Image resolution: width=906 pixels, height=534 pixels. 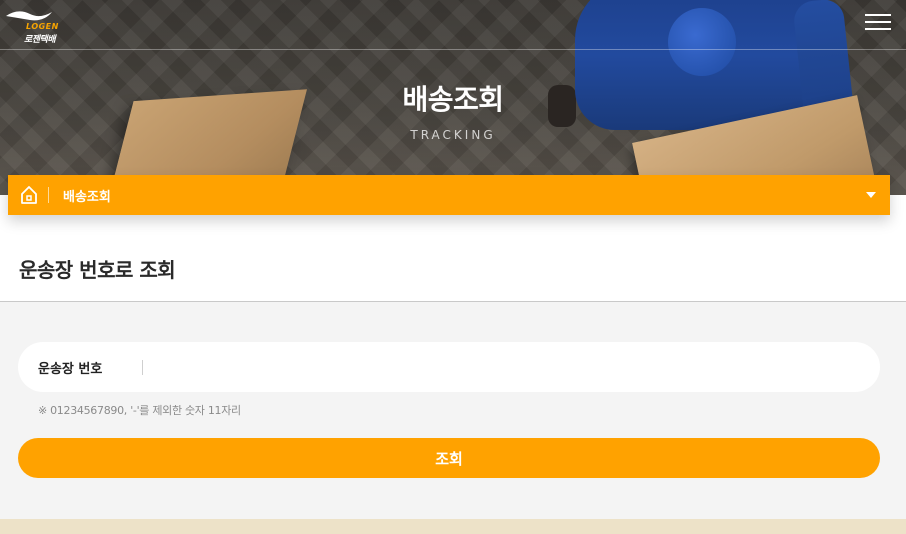 I want to click on hamburger-menu-icon, so click(x=878, y=22).